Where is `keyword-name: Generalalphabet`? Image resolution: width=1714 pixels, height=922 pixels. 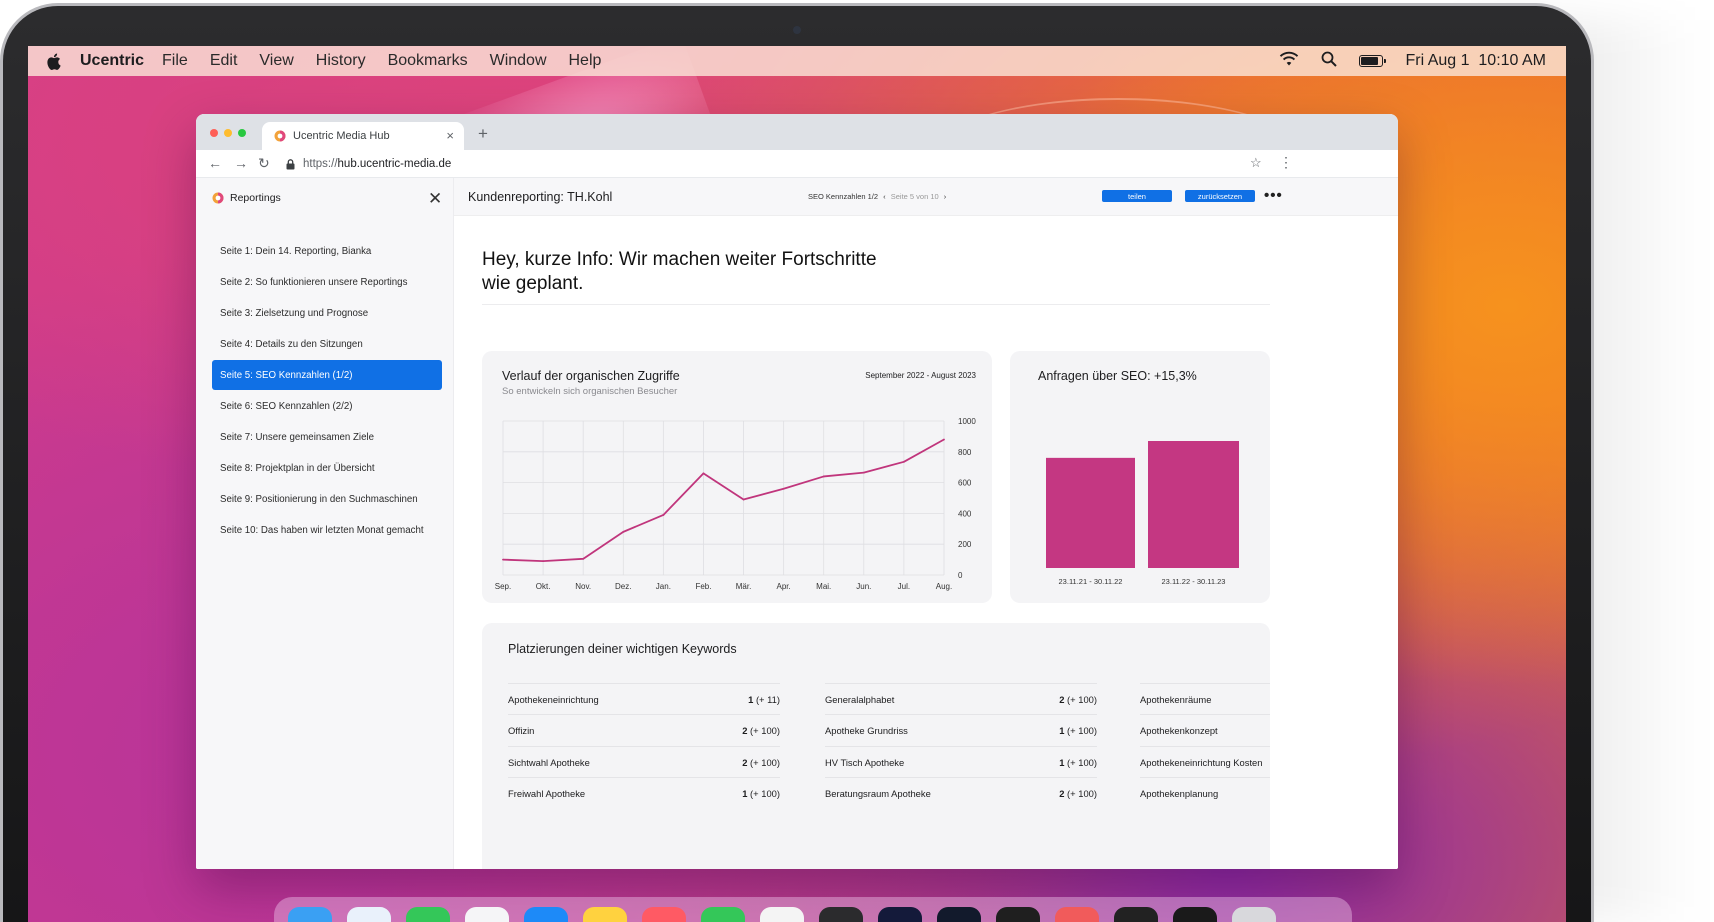
keyword-name: Generalalphabet is located at coordinates (860, 699).